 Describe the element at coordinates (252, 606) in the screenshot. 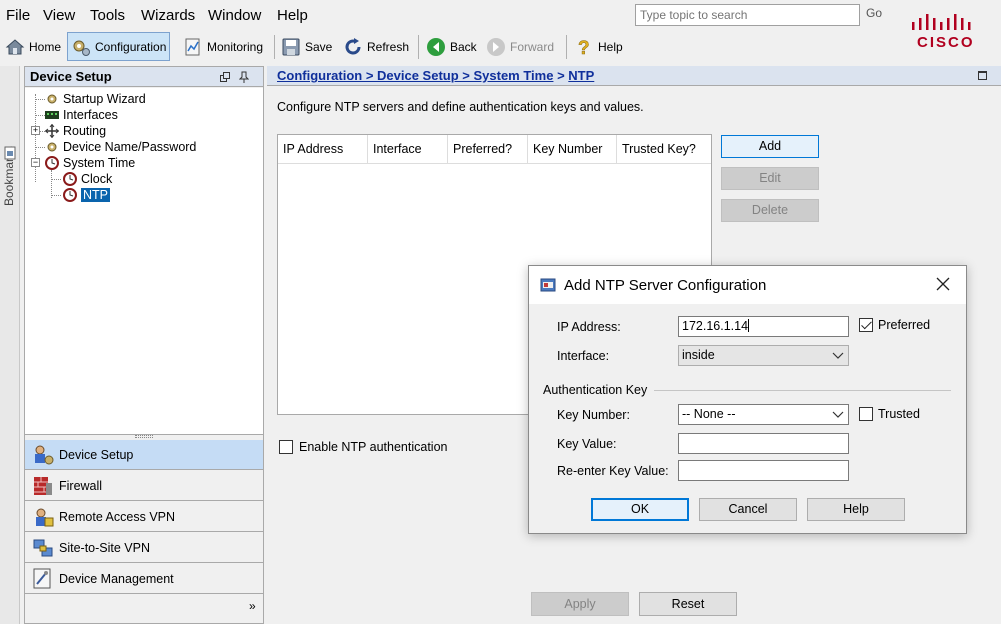

I see `chevron-more-icon: »` at that location.